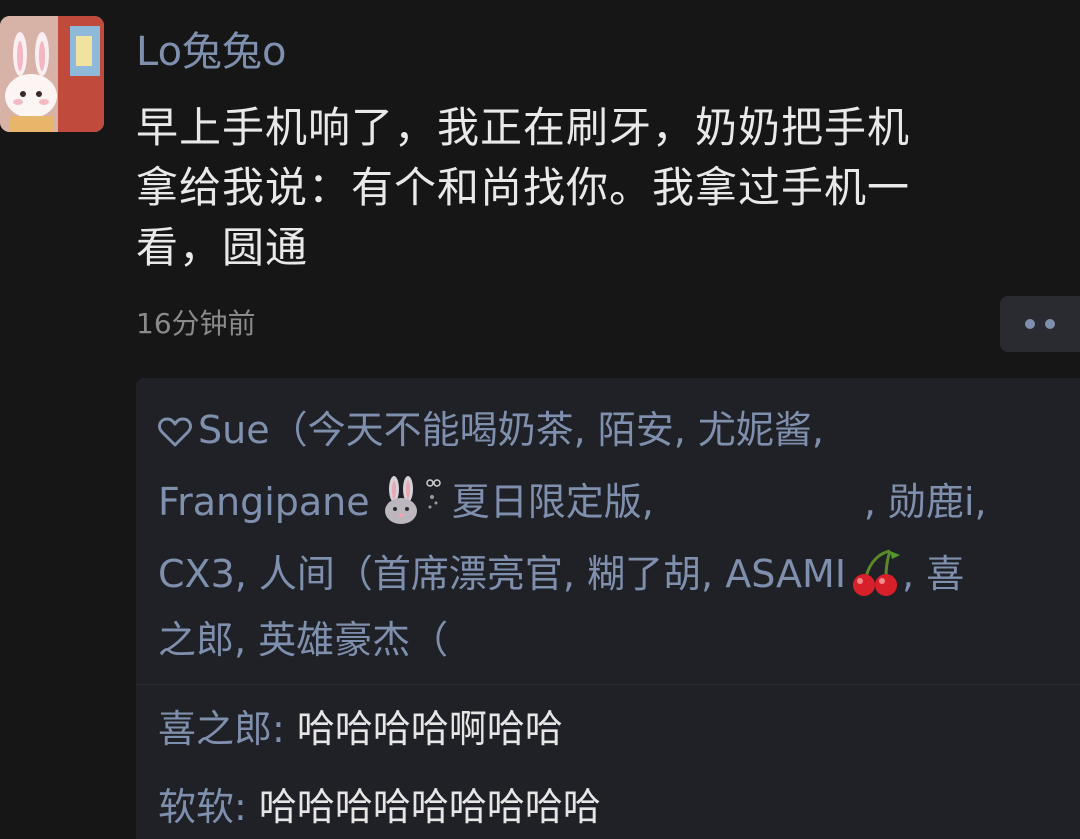  I want to click on post-timestamp: 16分钟前, so click(196, 323).